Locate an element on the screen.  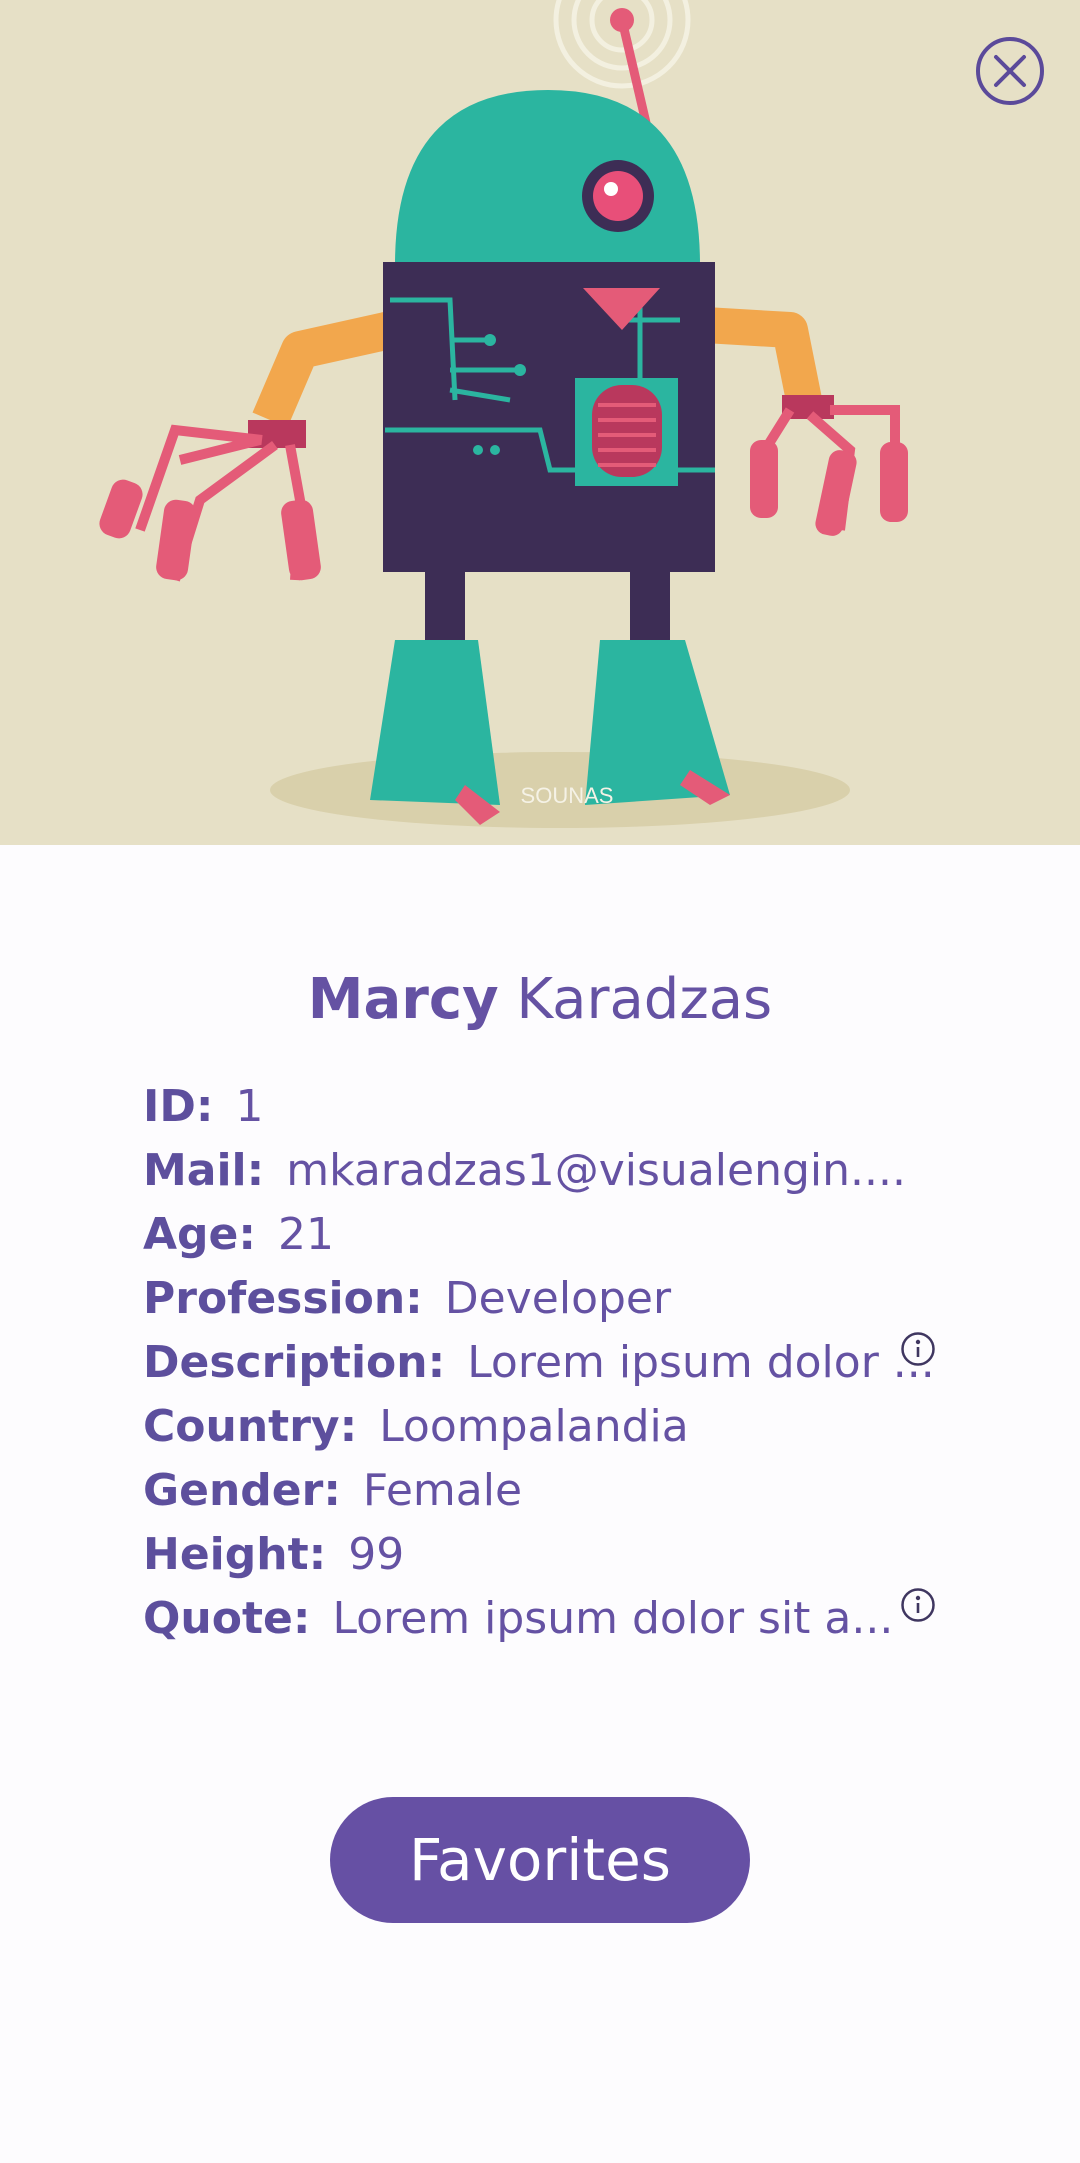
field-profession: Profession: Developer is located at coordinates (553, 1299).